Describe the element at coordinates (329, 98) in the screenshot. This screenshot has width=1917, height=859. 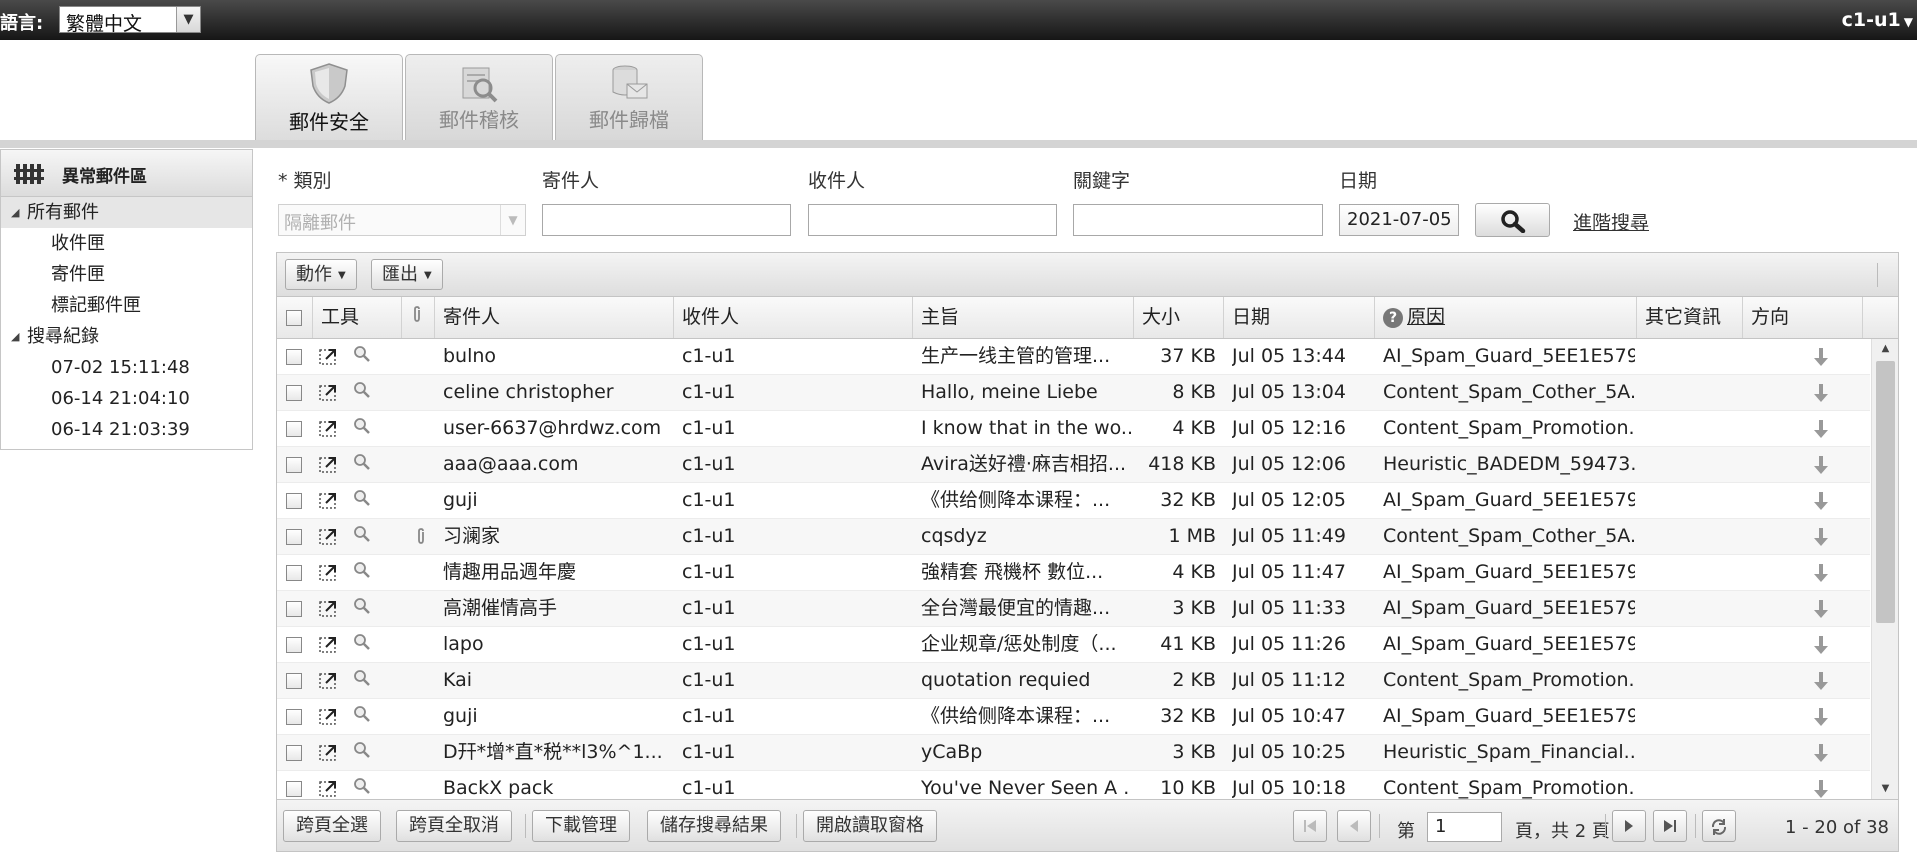
I see `tab-mail-security: 郵件安全` at that location.